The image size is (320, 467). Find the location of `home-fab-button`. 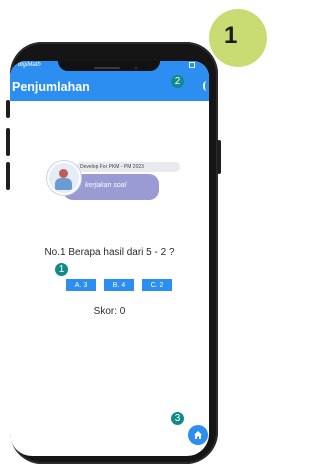

home-fab-button is located at coordinates (198, 435).